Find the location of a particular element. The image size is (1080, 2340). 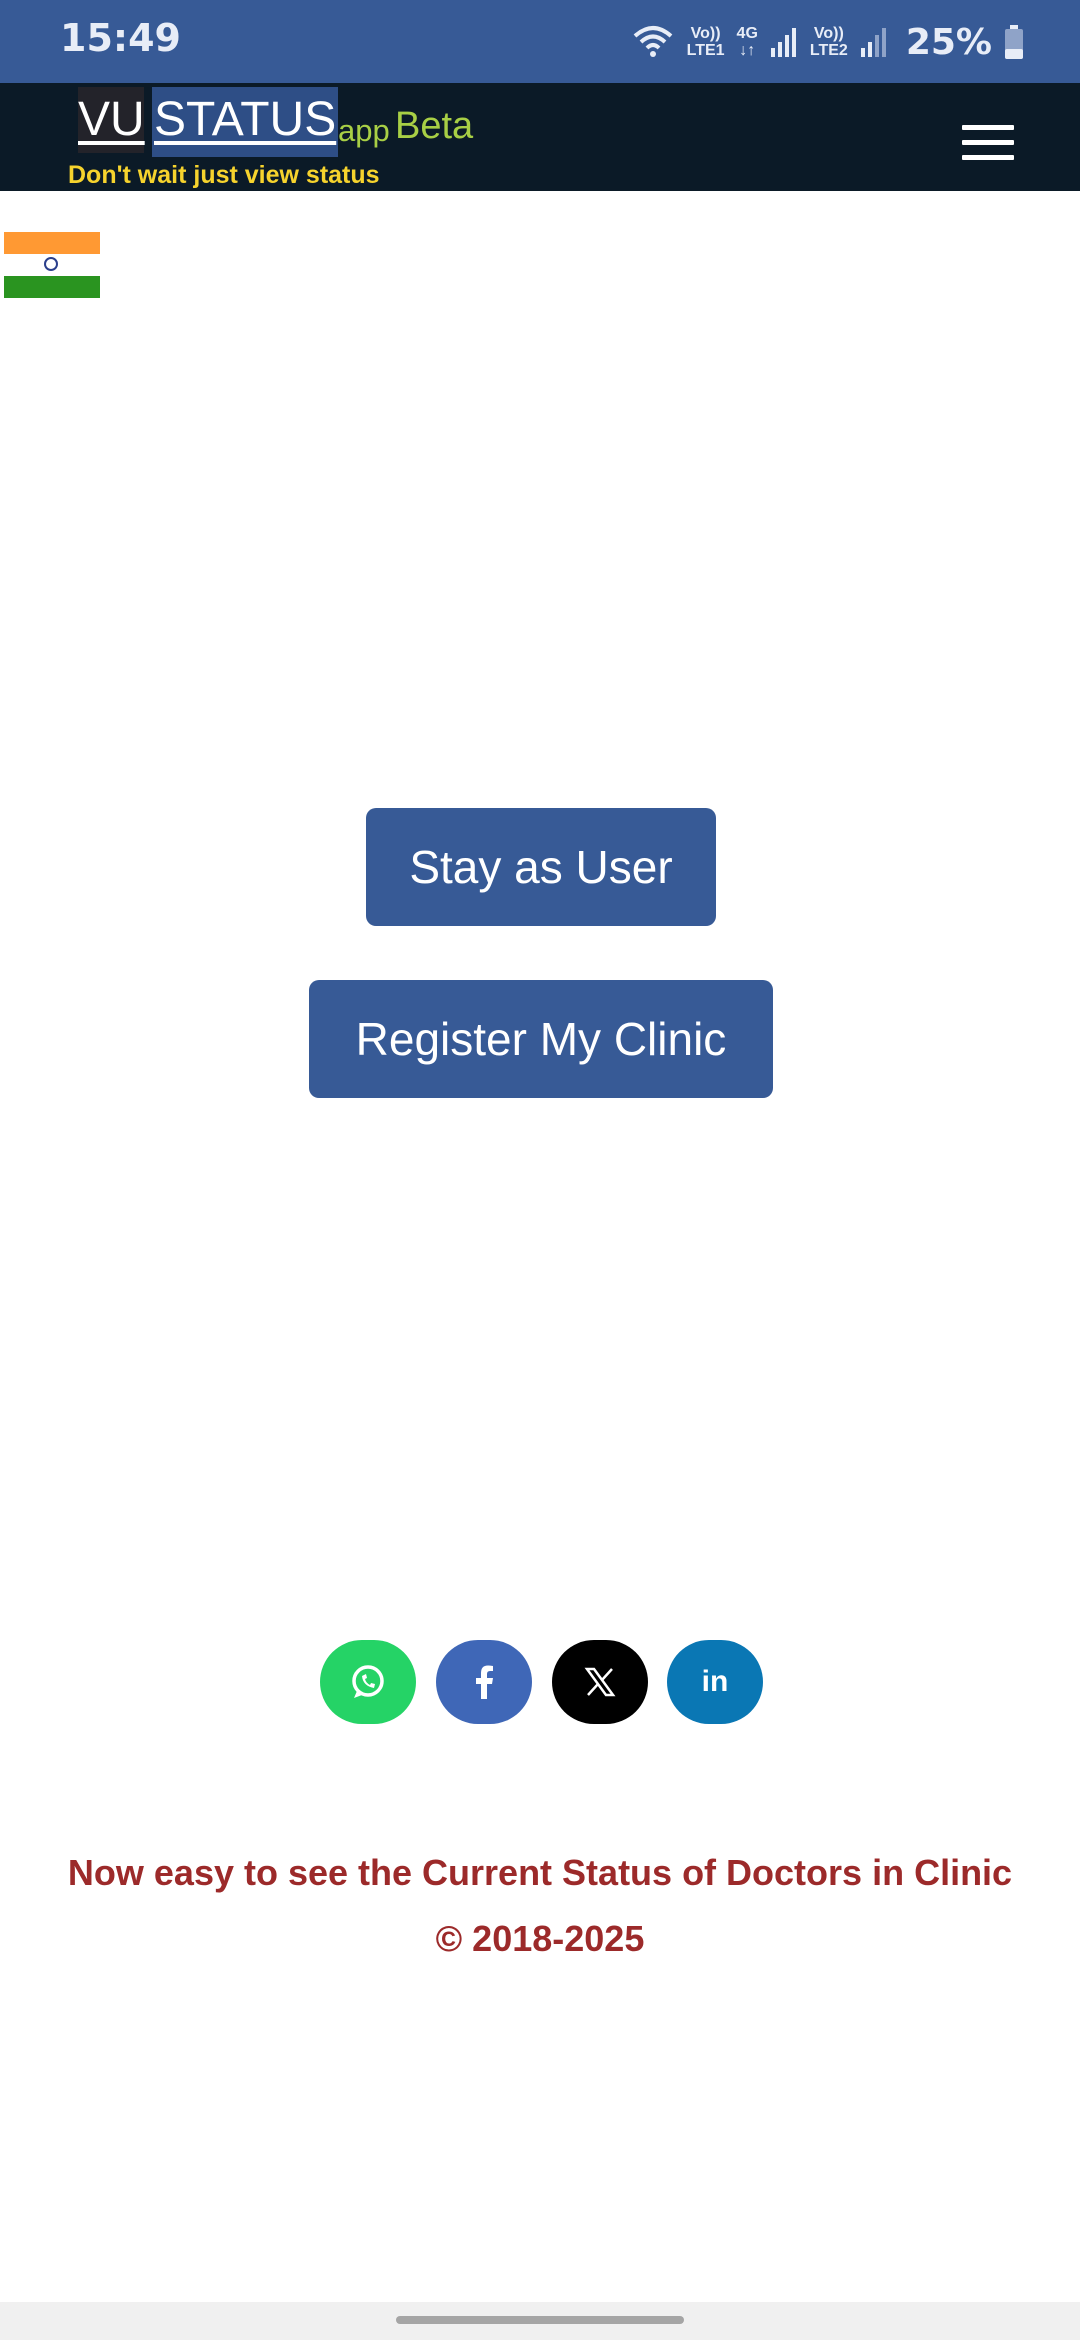

facebook-share-button is located at coordinates (484, 1682).